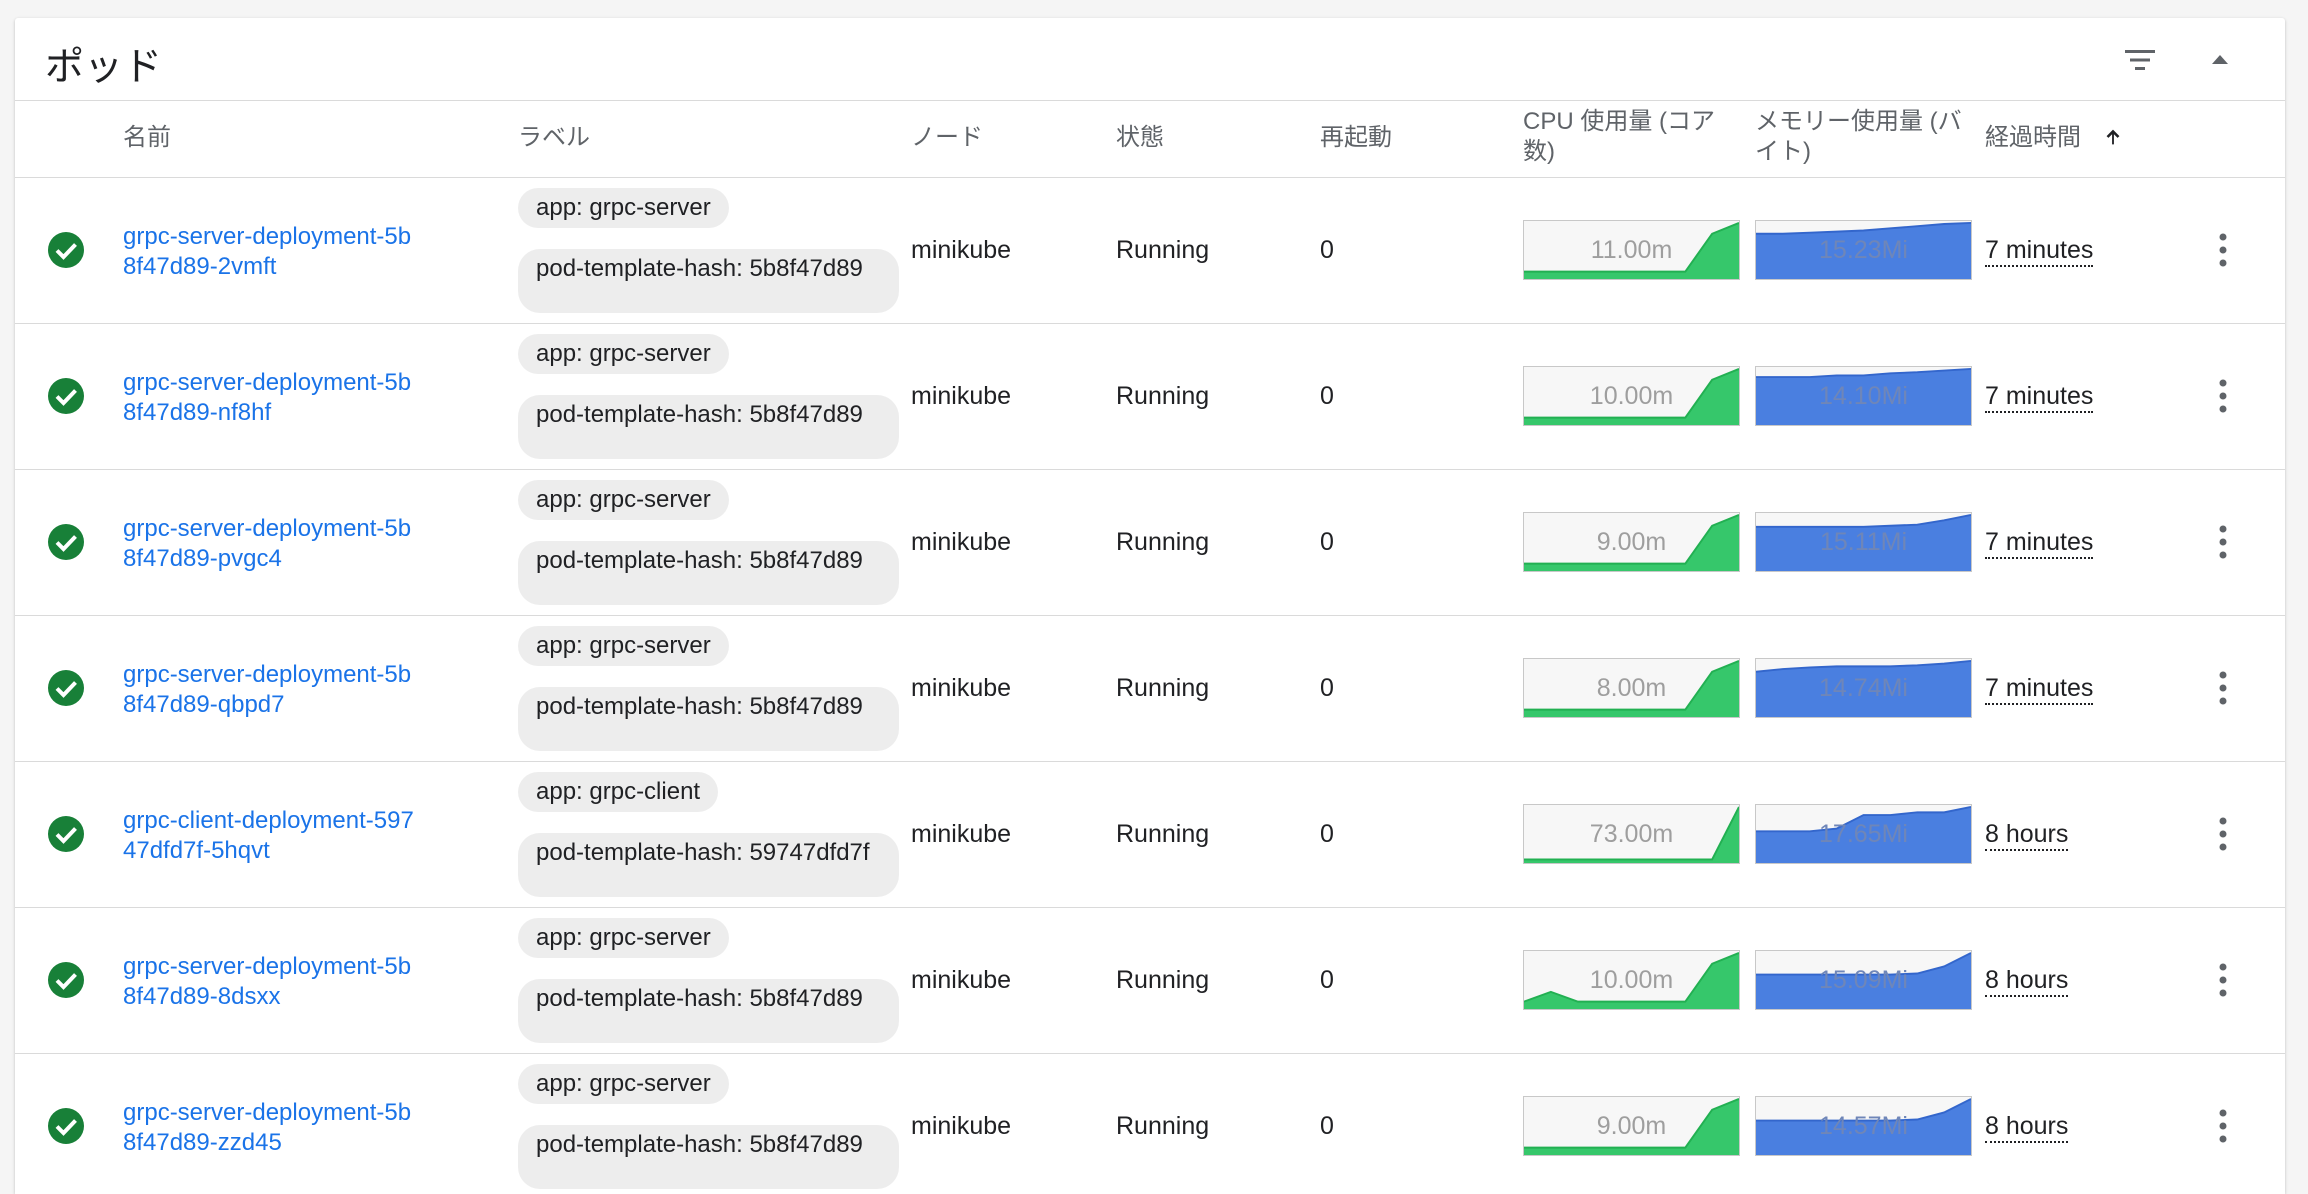 The image size is (2308, 1194). I want to click on cpu-value: 73.00m, so click(1631, 834).